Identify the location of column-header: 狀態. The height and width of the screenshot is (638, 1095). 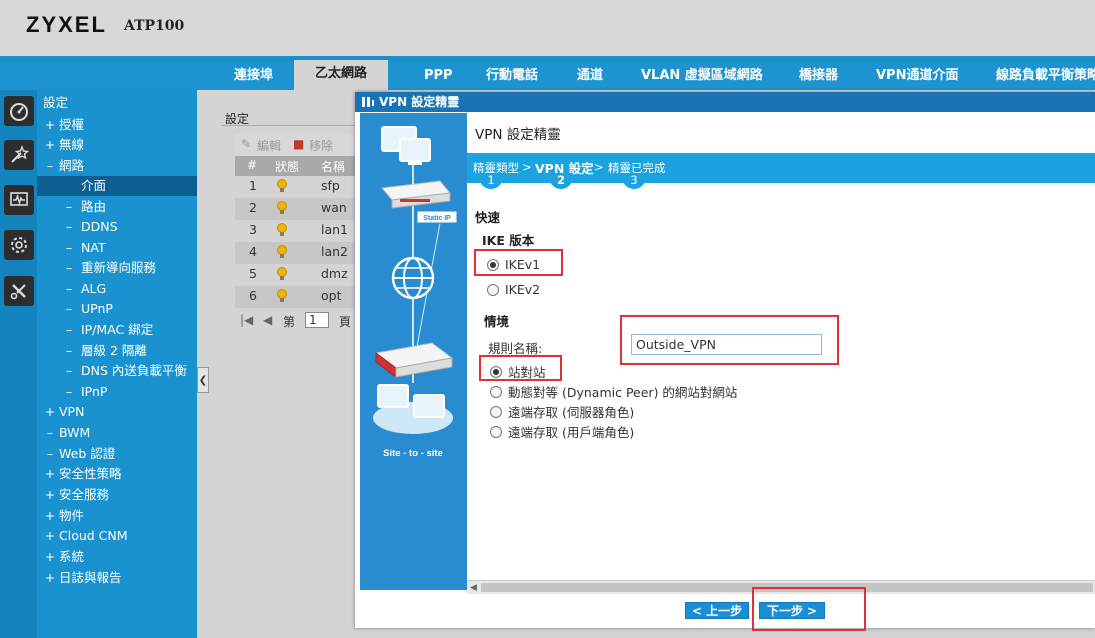
(287, 167).